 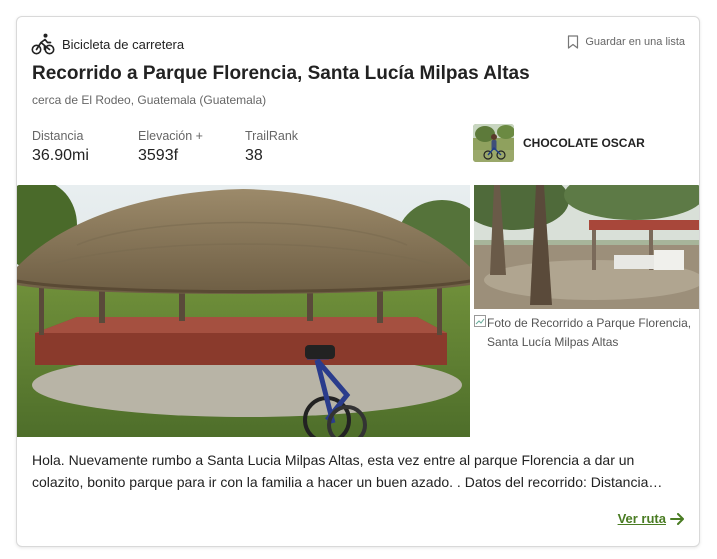 What do you see at coordinates (586, 247) in the screenshot?
I see `trail-photo-secondary` at bounding box center [586, 247].